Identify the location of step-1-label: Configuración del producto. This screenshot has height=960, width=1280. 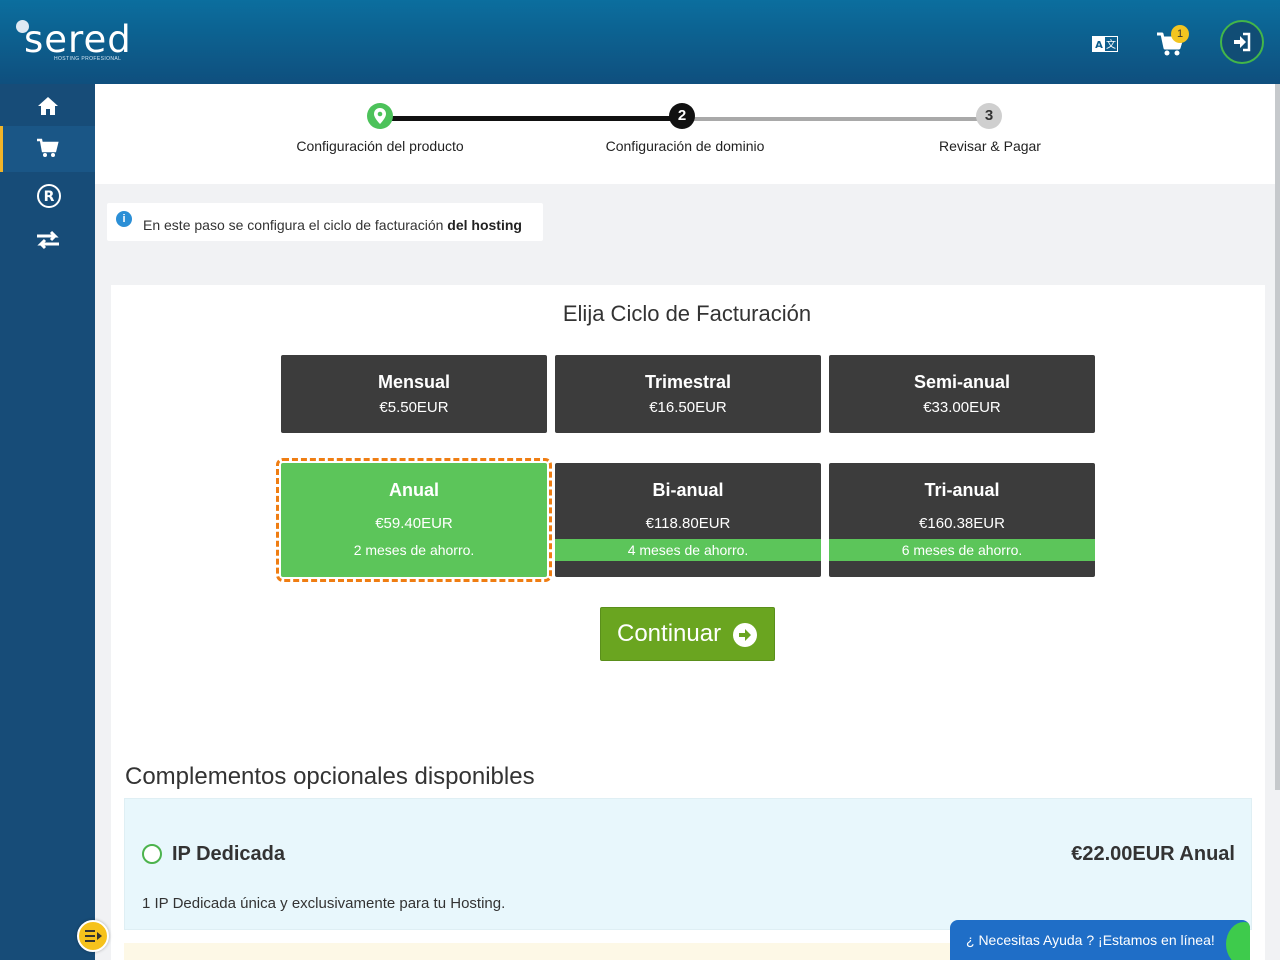
(379, 146).